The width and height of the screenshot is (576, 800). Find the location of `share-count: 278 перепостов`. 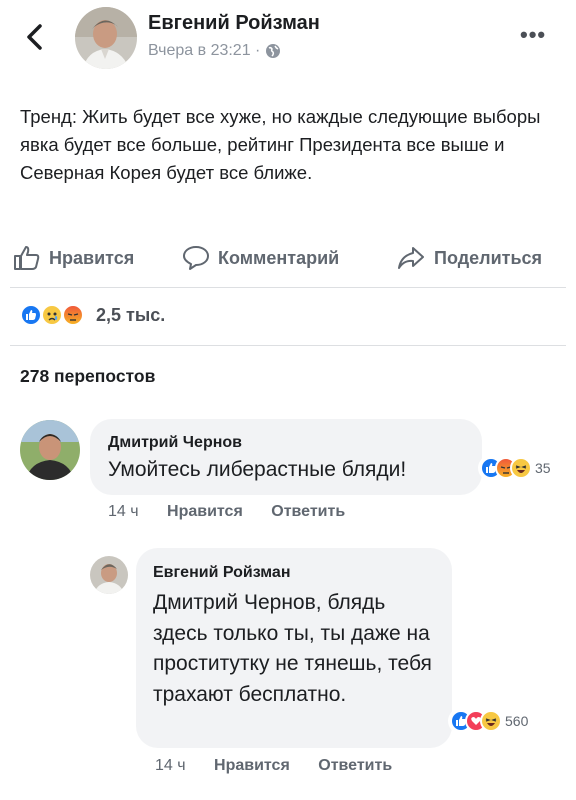

share-count: 278 перепостов is located at coordinates (87, 376).